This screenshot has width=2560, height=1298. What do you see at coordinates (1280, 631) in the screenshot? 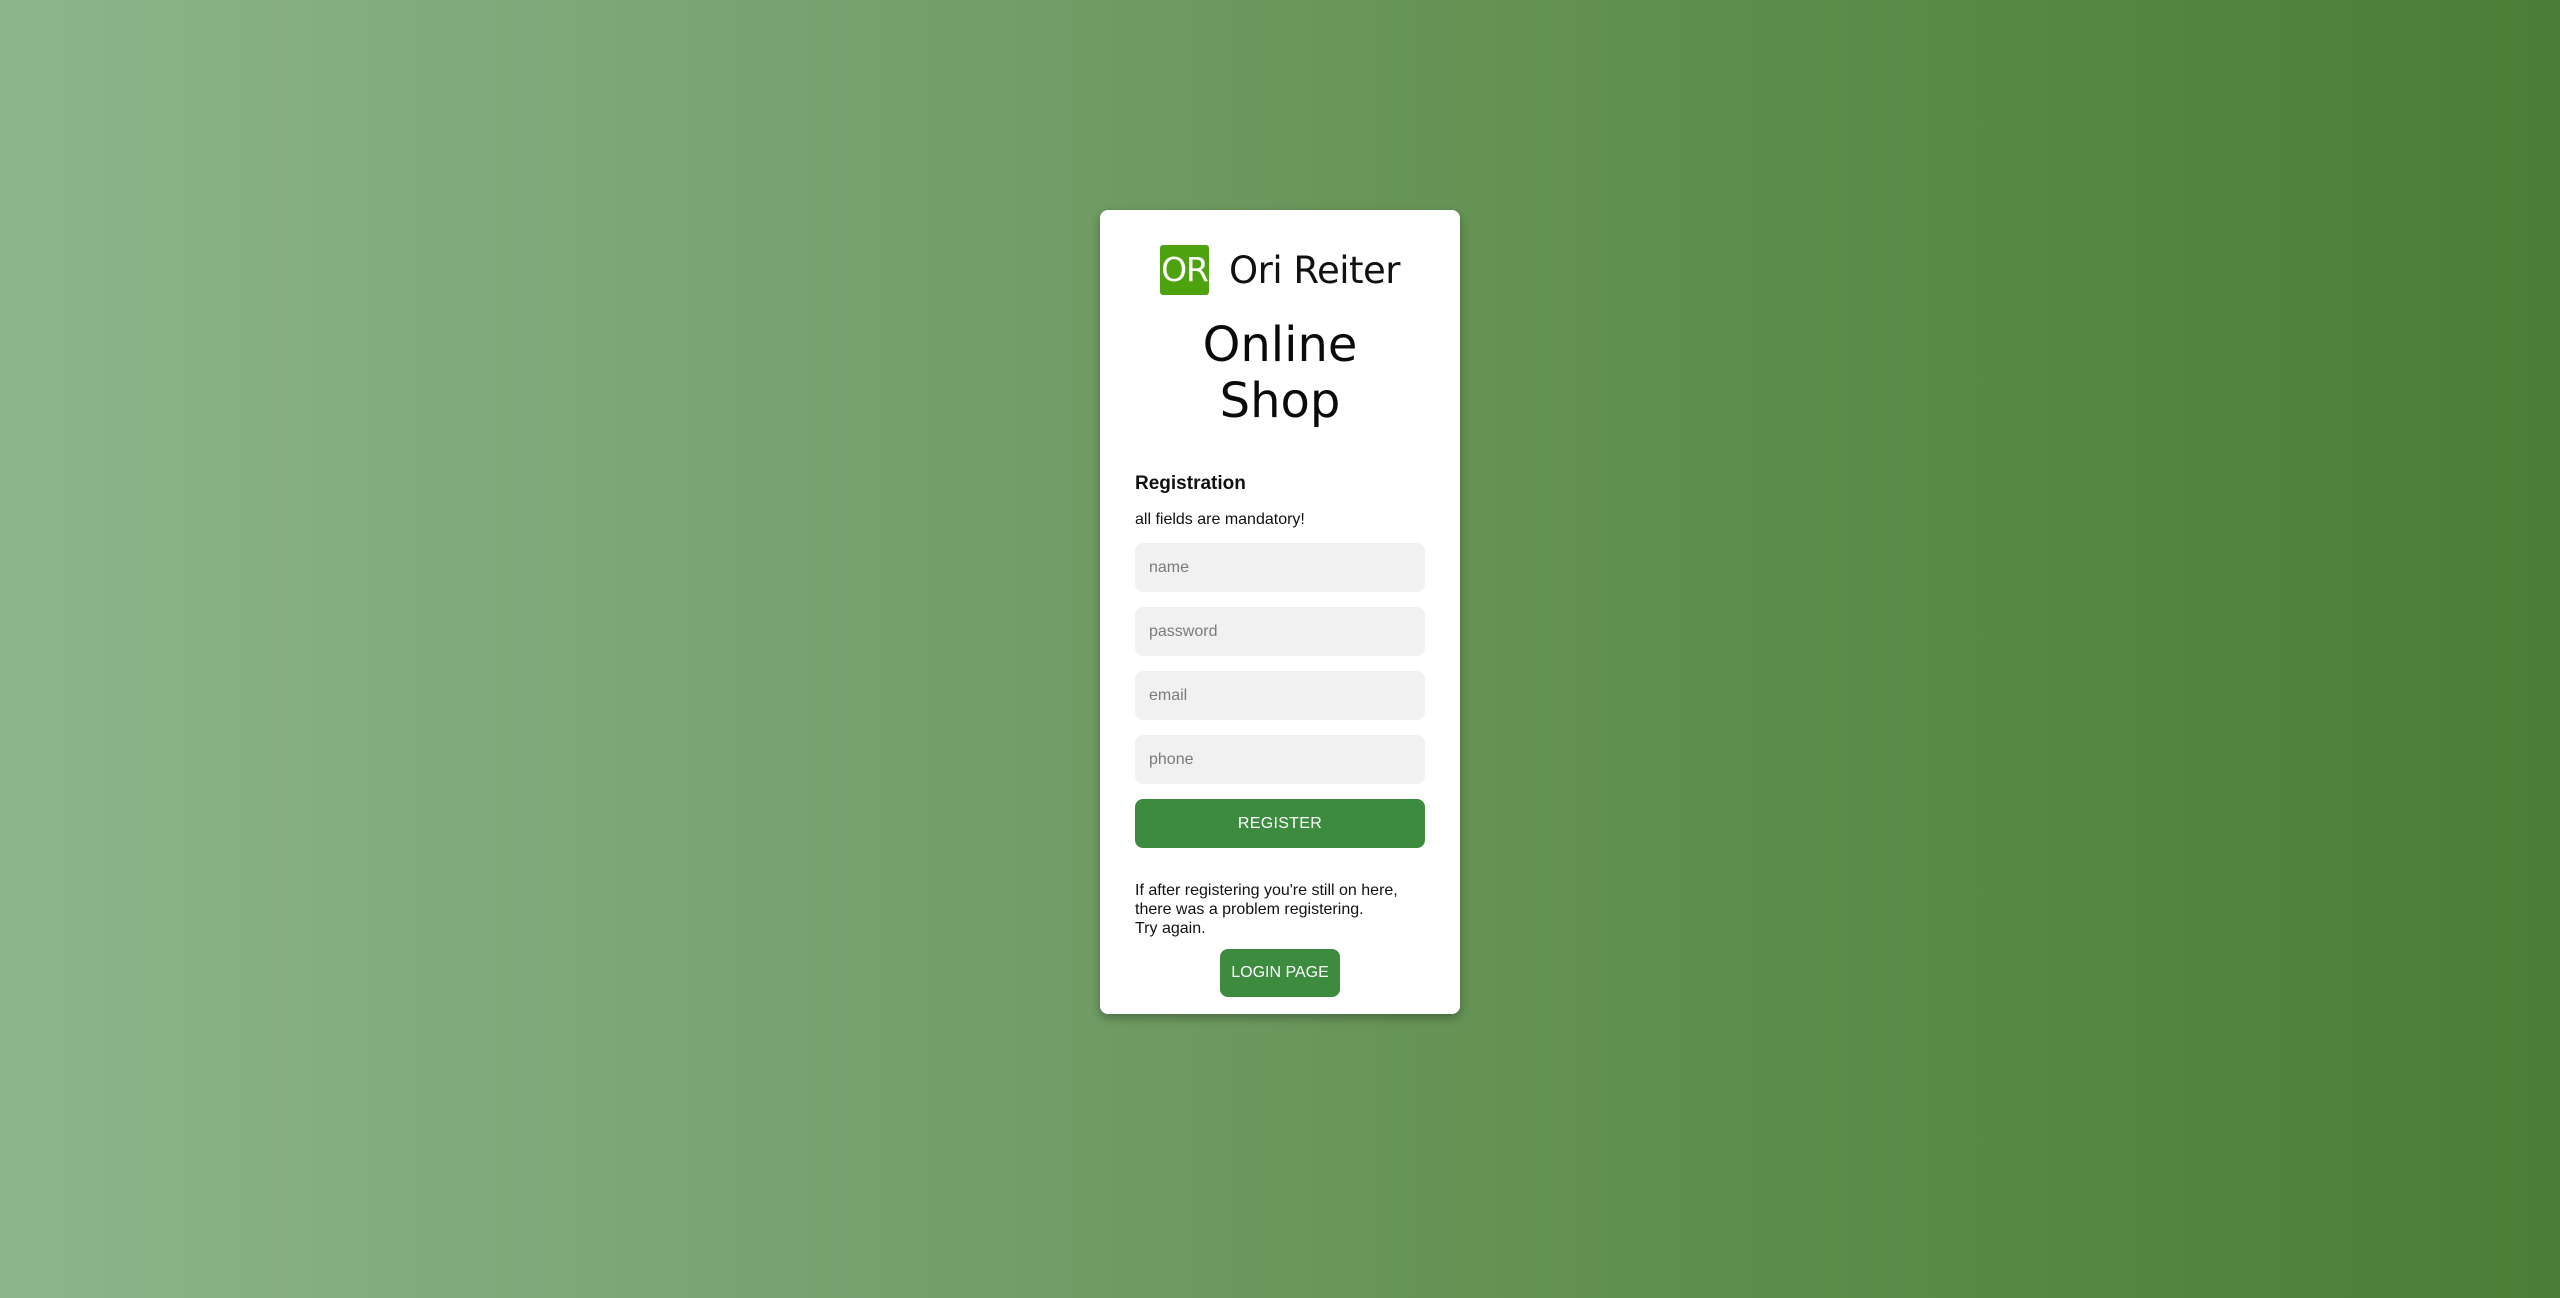
I see `password-input` at bounding box center [1280, 631].